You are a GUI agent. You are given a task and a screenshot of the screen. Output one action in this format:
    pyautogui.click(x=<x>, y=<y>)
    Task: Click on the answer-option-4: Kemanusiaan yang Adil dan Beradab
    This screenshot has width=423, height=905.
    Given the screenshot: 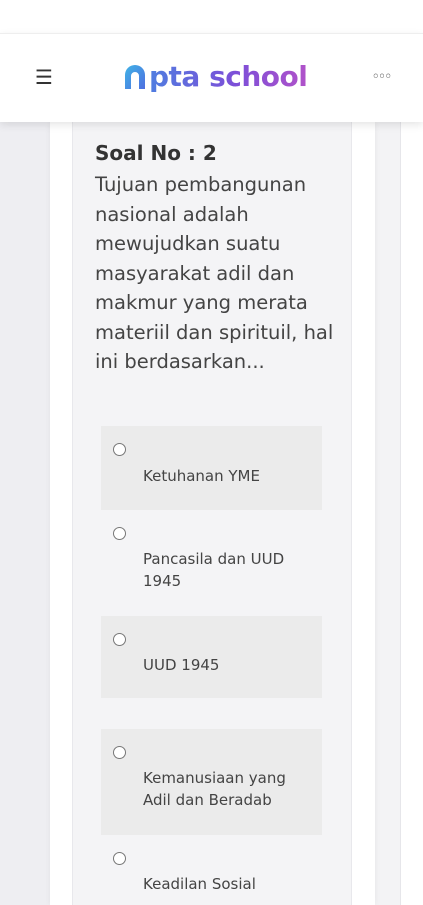 What is the action you would take?
    pyautogui.click(x=211, y=782)
    